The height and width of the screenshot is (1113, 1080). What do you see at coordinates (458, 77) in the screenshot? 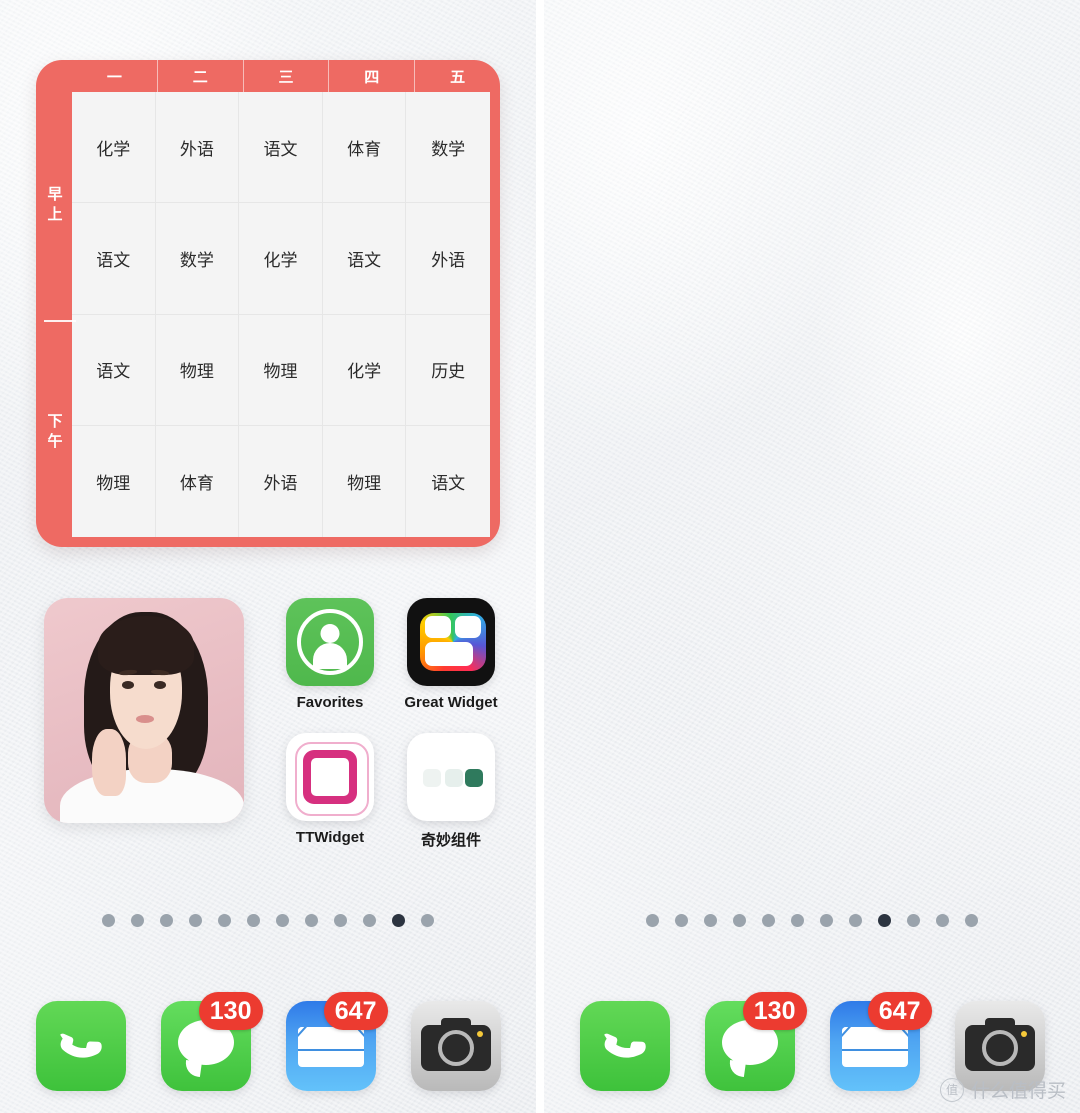
I see `timetable-col-header: 五` at bounding box center [458, 77].